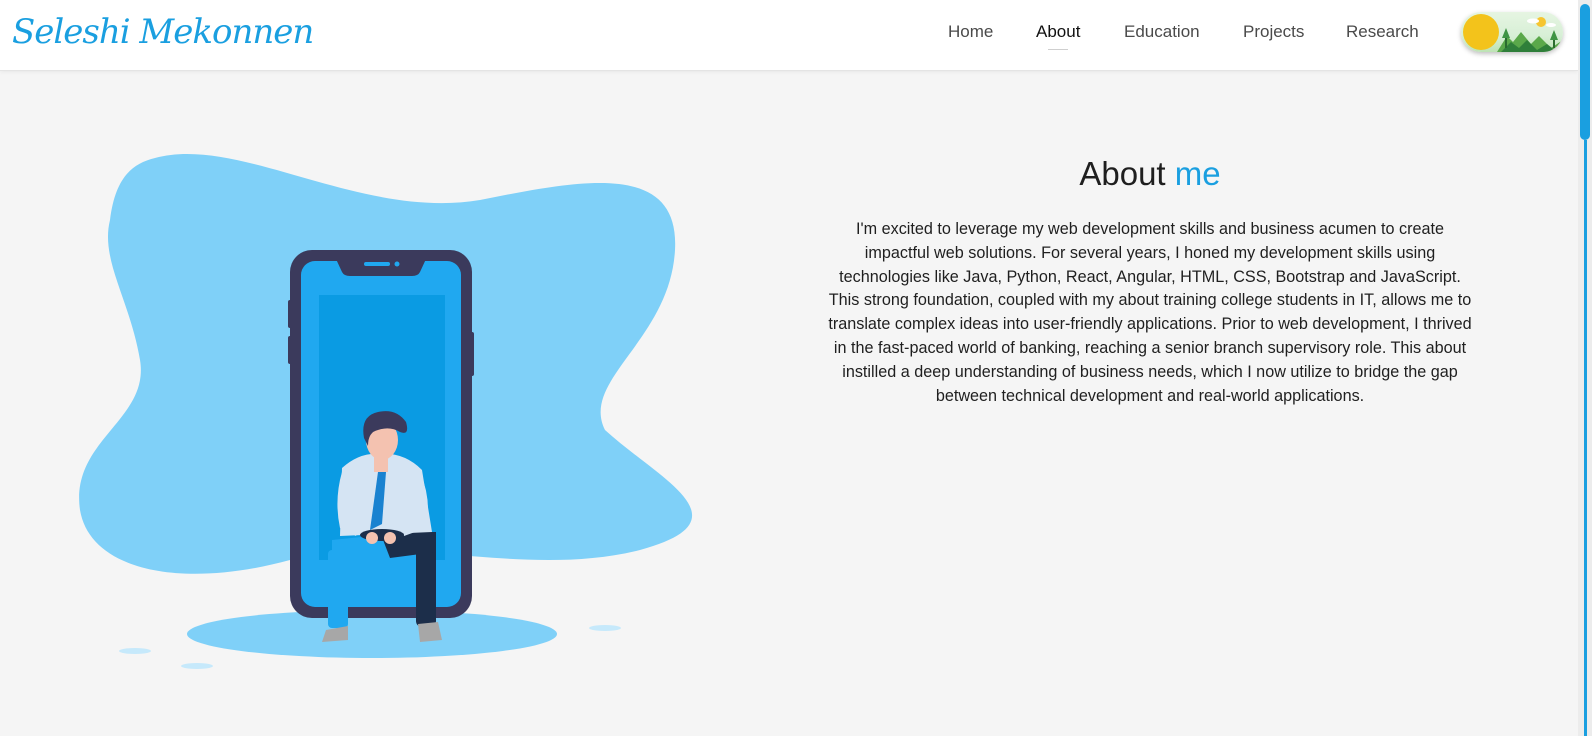  What do you see at coordinates (1197, 173) in the screenshot?
I see `about-title-accent: me` at bounding box center [1197, 173].